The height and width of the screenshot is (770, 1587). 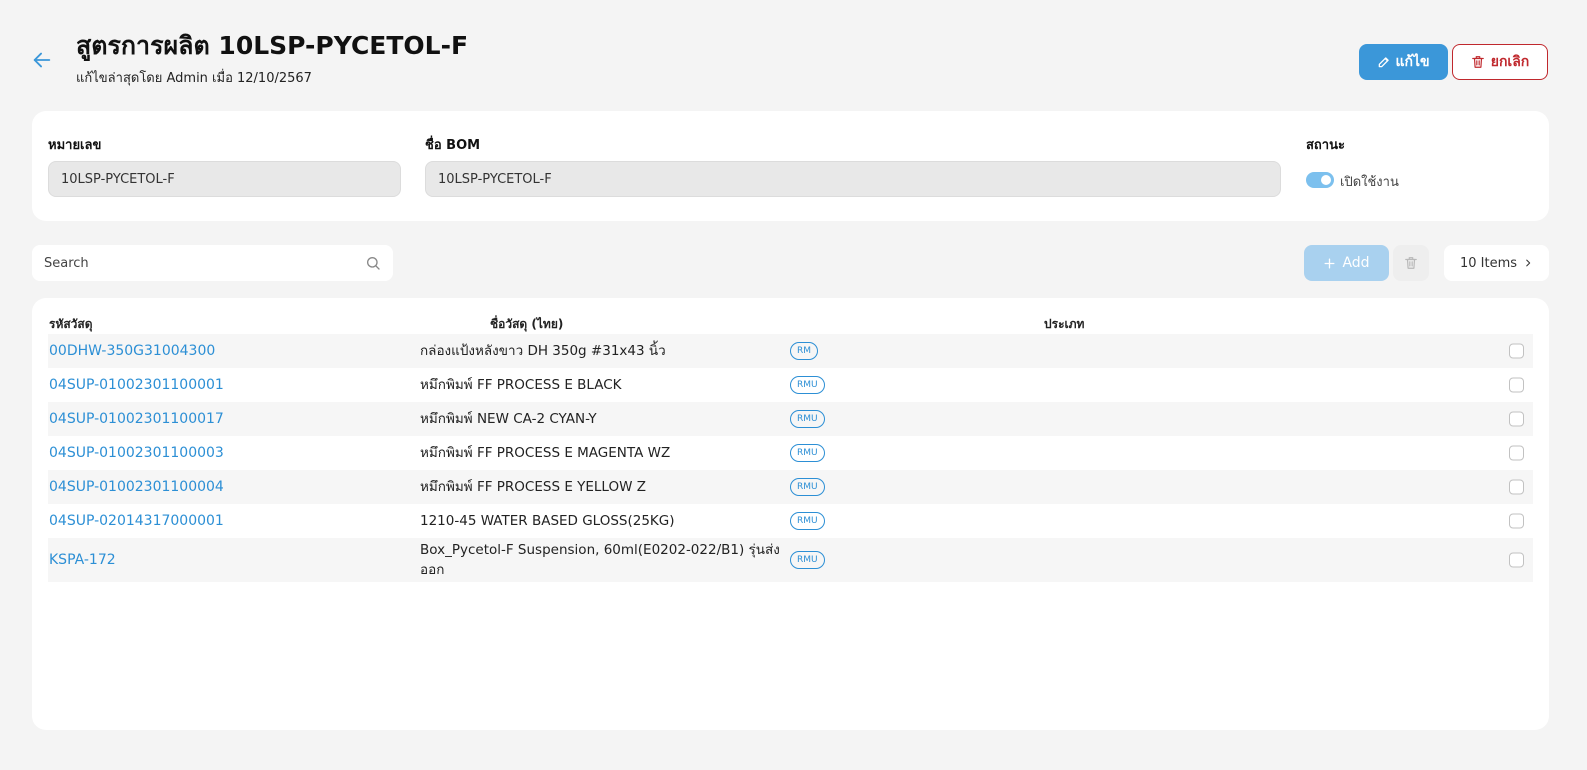 I want to click on items-count-button: 10 Items, so click(x=1496, y=263).